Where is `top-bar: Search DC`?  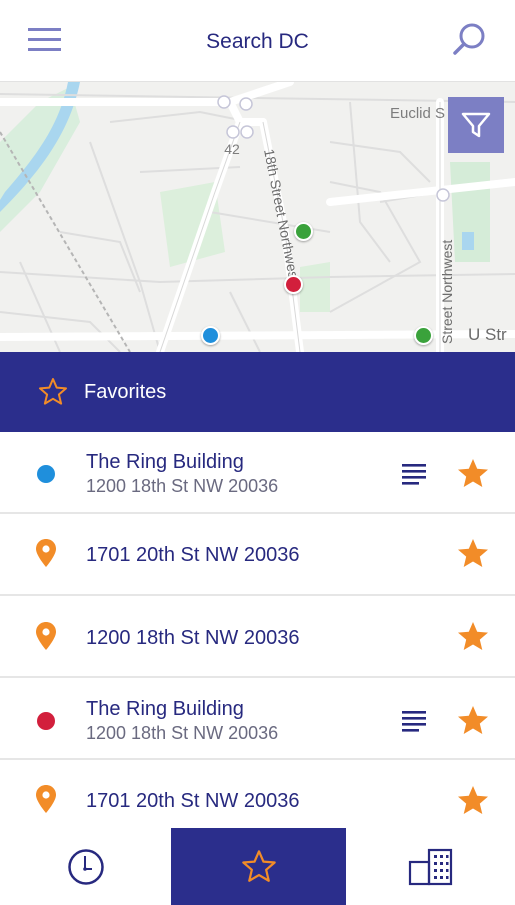 top-bar: Search DC is located at coordinates (257, 41).